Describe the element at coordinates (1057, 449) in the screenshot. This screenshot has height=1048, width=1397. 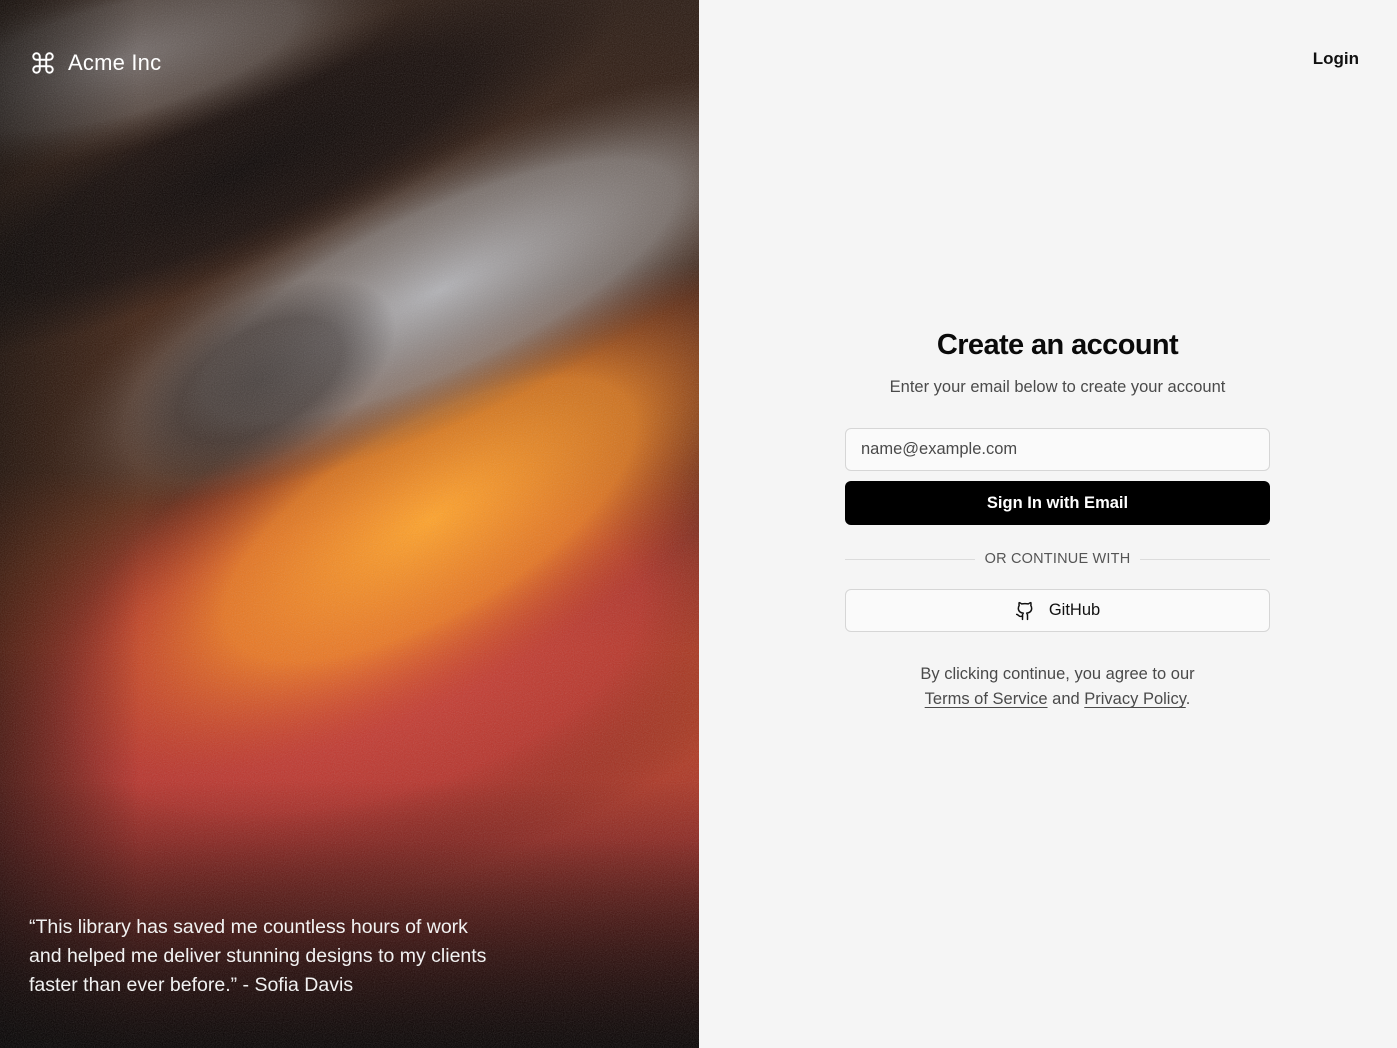
I see `email-field` at that location.